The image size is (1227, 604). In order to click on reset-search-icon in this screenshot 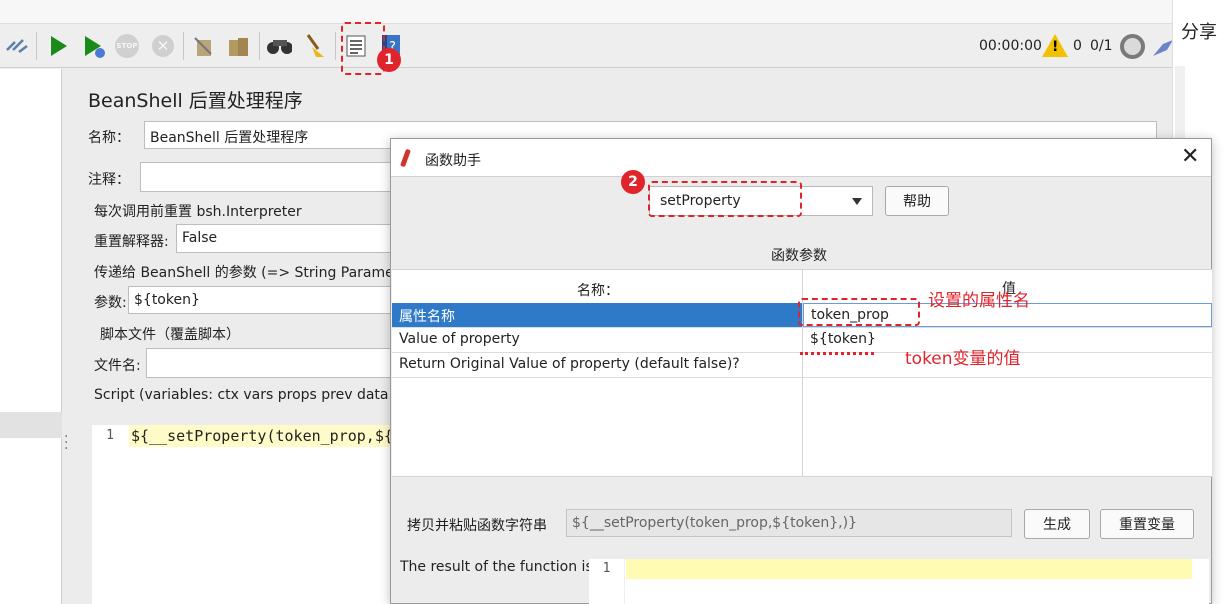, I will do `click(315, 46)`.